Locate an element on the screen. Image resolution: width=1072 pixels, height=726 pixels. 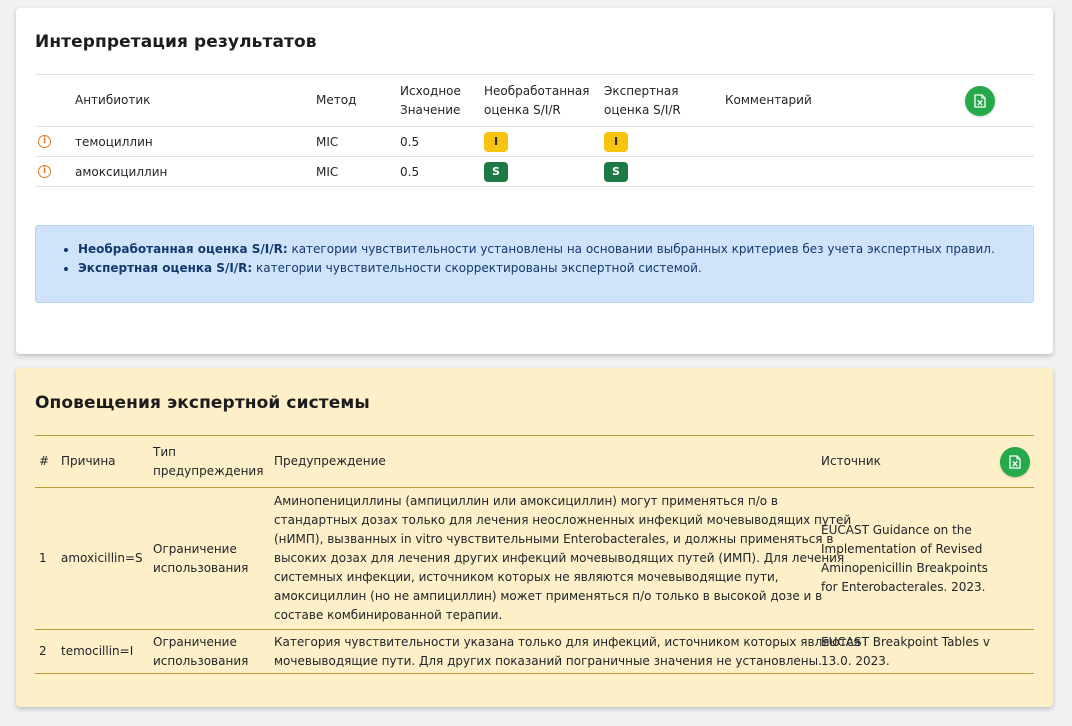
raw-assessment-badge: I is located at coordinates (496, 141).